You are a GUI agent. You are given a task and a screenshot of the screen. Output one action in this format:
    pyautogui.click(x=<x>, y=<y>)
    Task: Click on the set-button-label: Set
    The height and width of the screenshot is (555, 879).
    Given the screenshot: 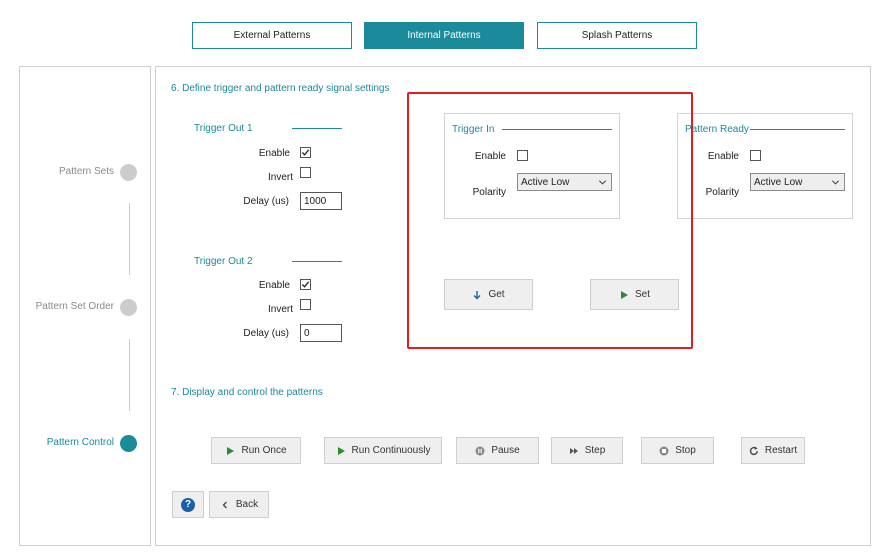 What is the action you would take?
    pyautogui.click(x=642, y=294)
    